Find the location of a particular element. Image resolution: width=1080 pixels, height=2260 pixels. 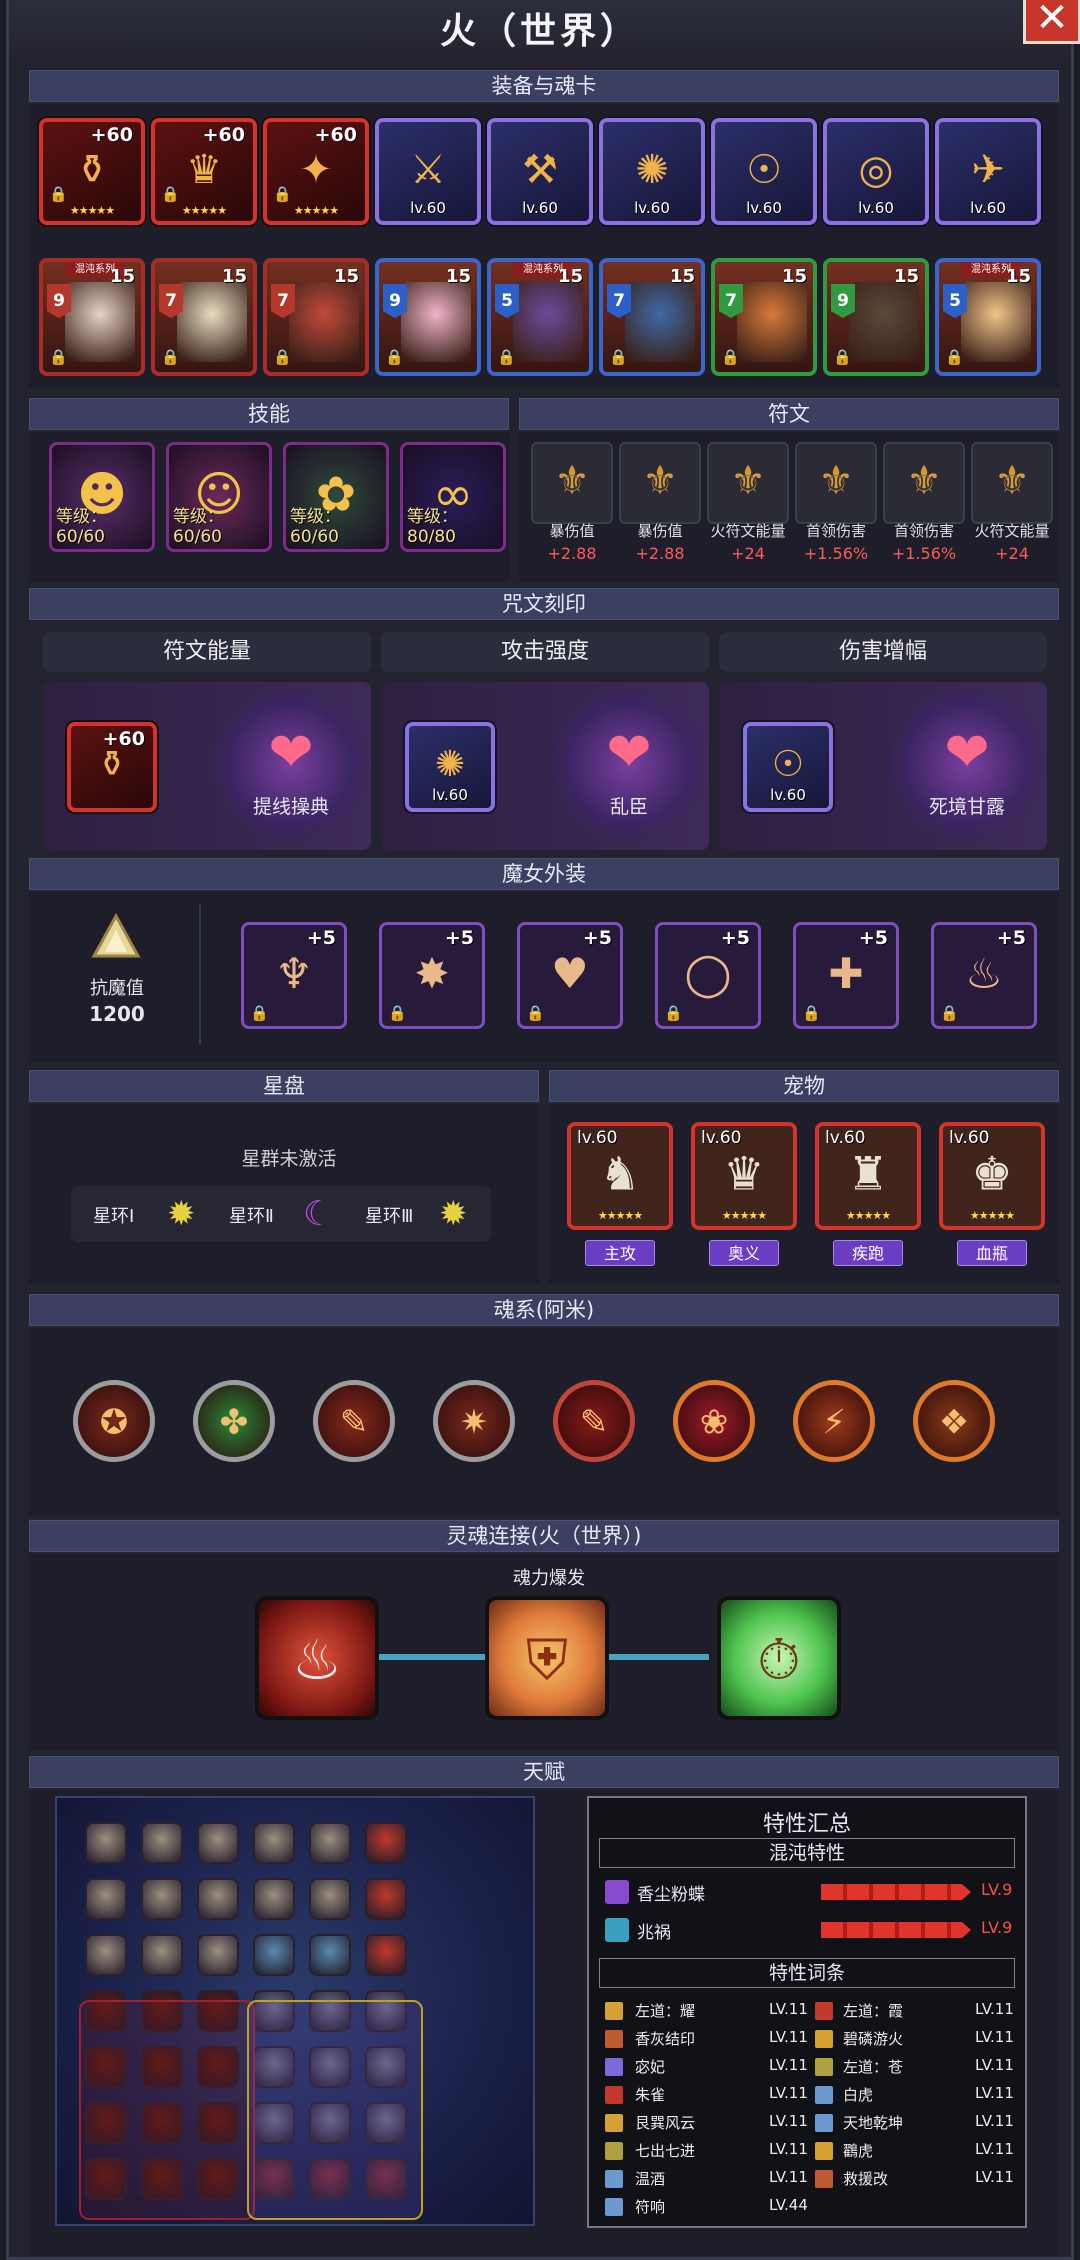

soul-orb-3: ✎ is located at coordinates (354, 1421).